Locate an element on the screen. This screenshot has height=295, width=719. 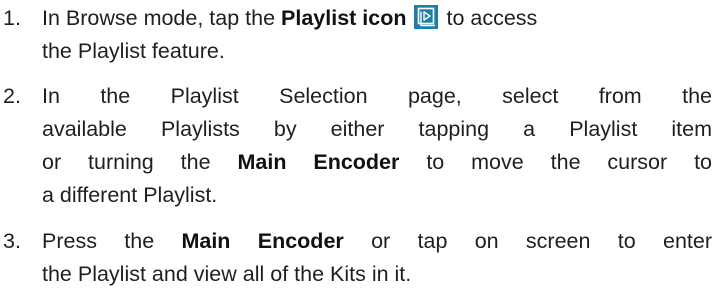
step-number: 3. is located at coordinates (12, 241).